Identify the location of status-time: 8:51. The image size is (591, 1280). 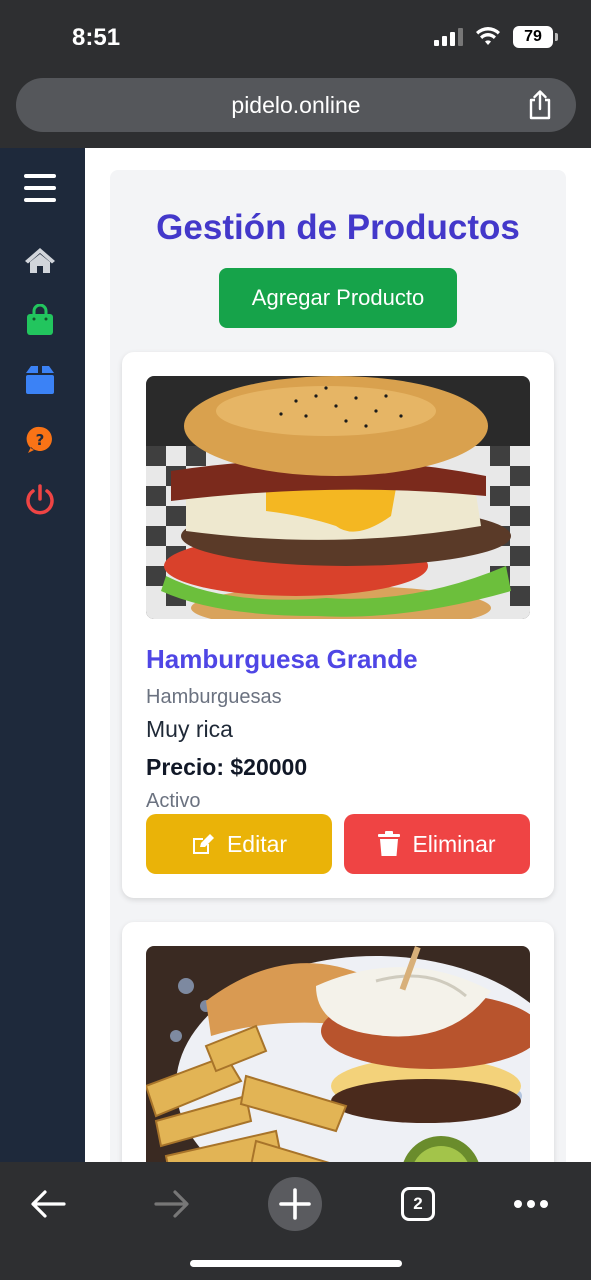
(96, 37).